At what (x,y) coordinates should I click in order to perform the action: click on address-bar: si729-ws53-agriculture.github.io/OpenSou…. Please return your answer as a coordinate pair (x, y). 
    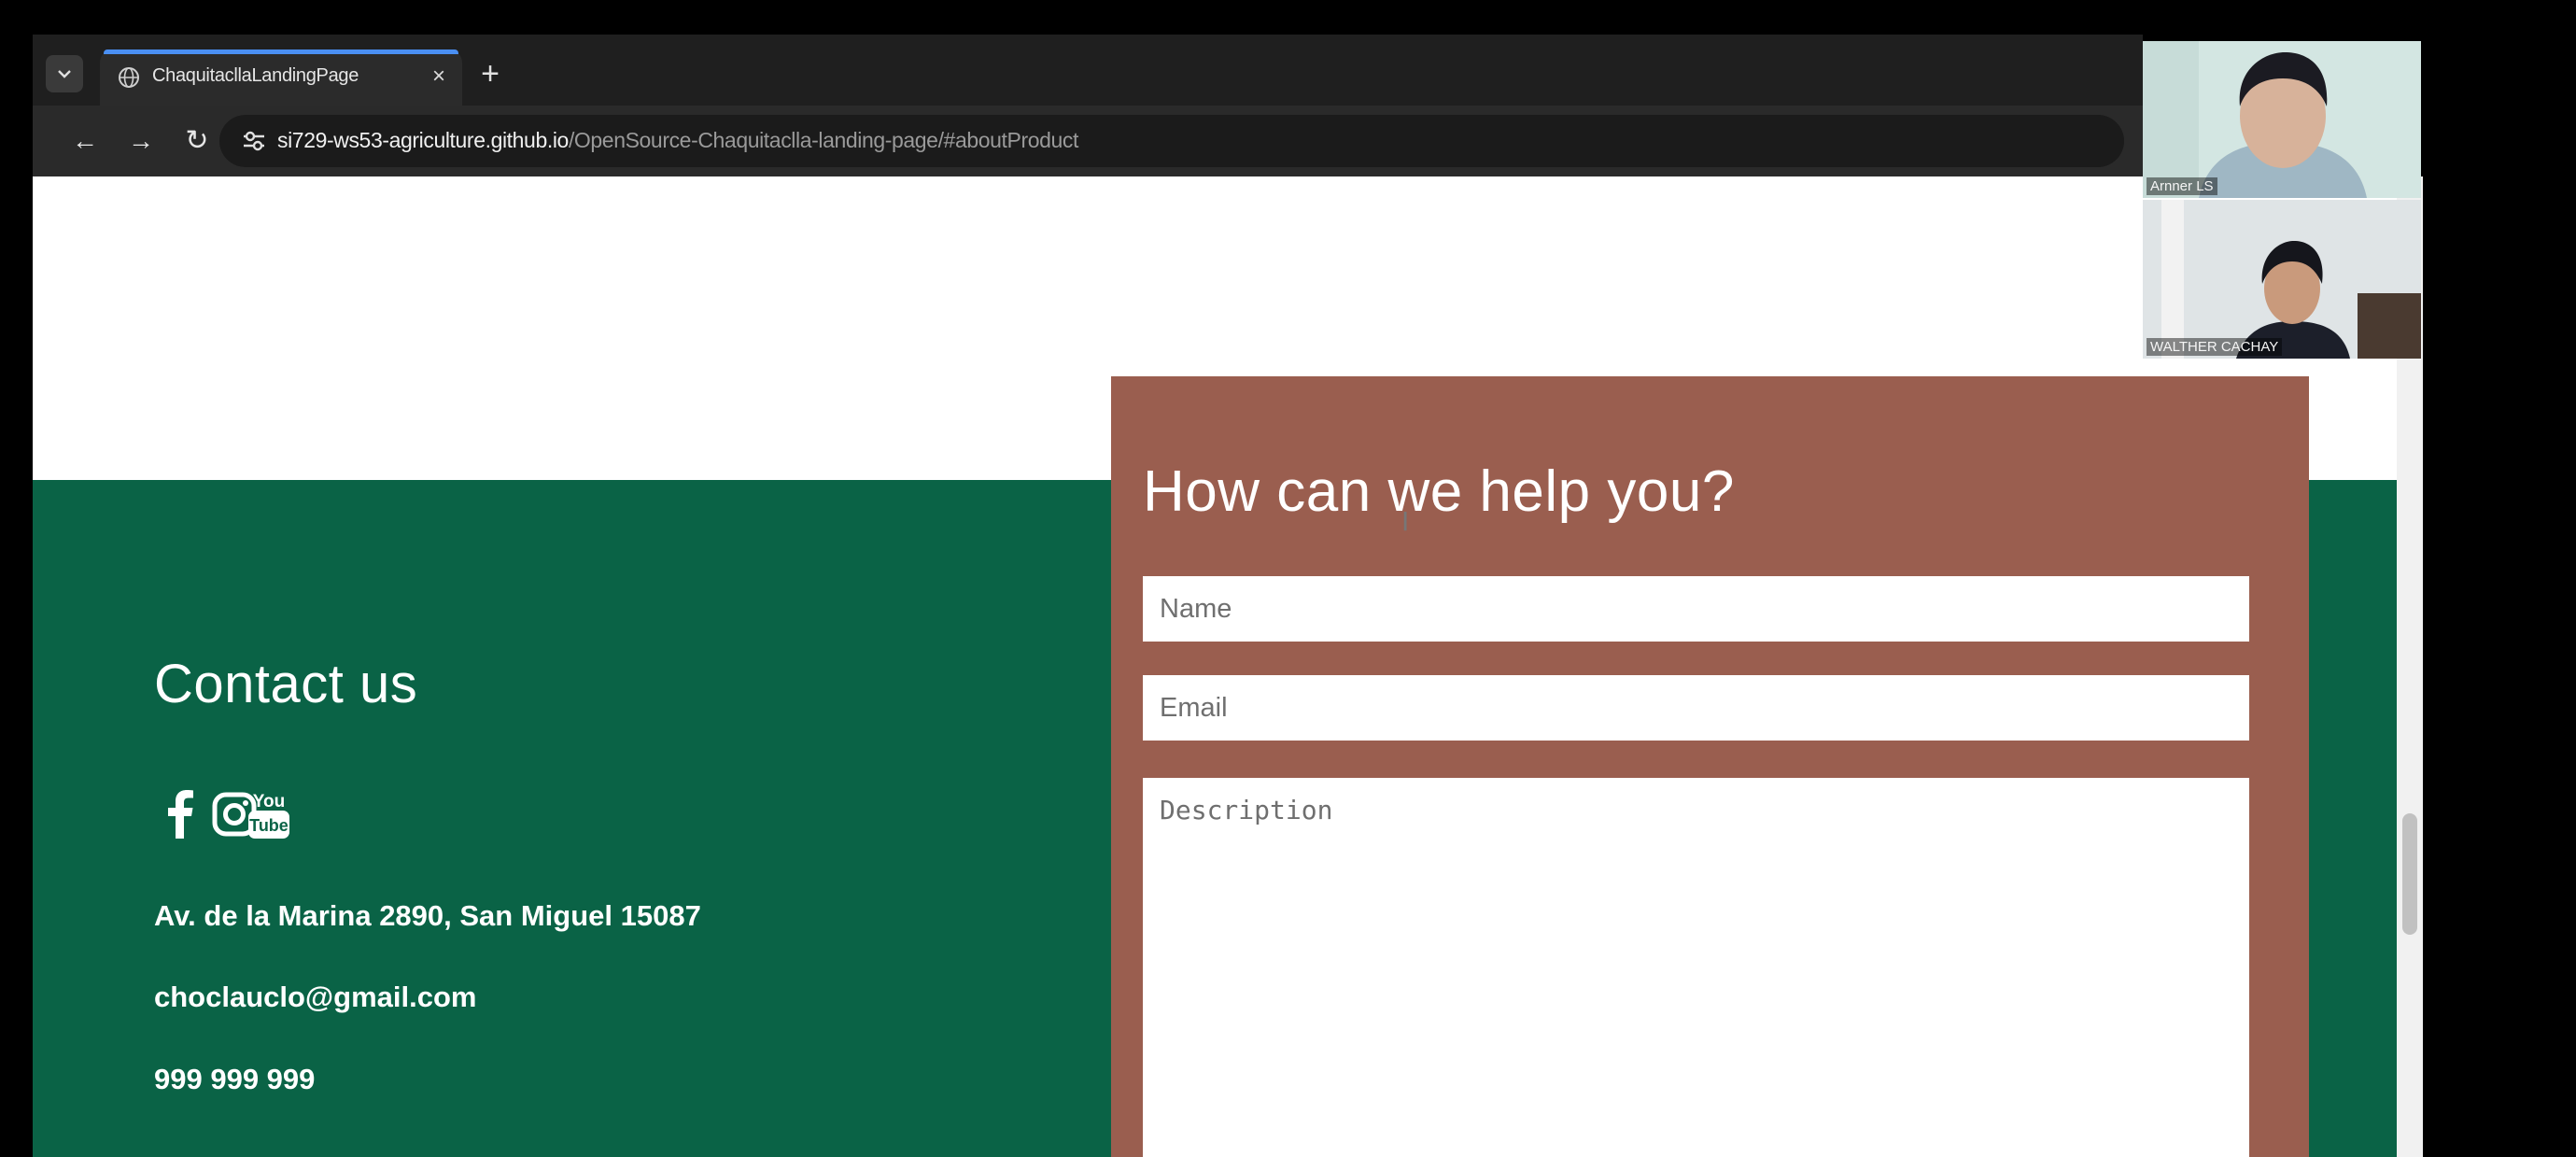
    Looking at the image, I should click on (1268, 141).